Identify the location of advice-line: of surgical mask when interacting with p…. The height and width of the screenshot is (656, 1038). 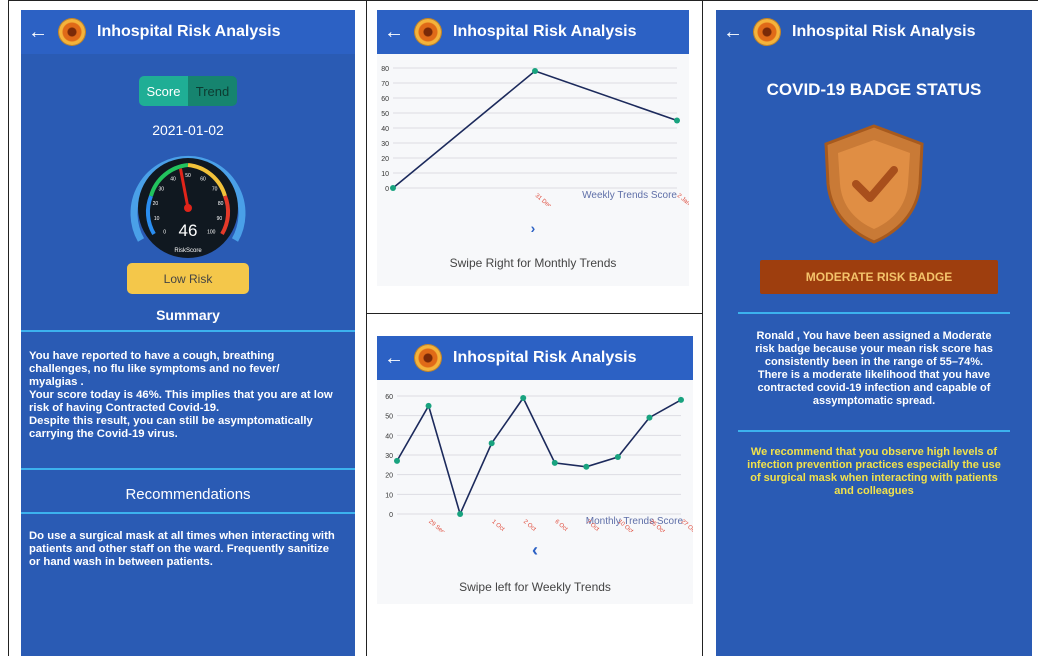
(874, 478).